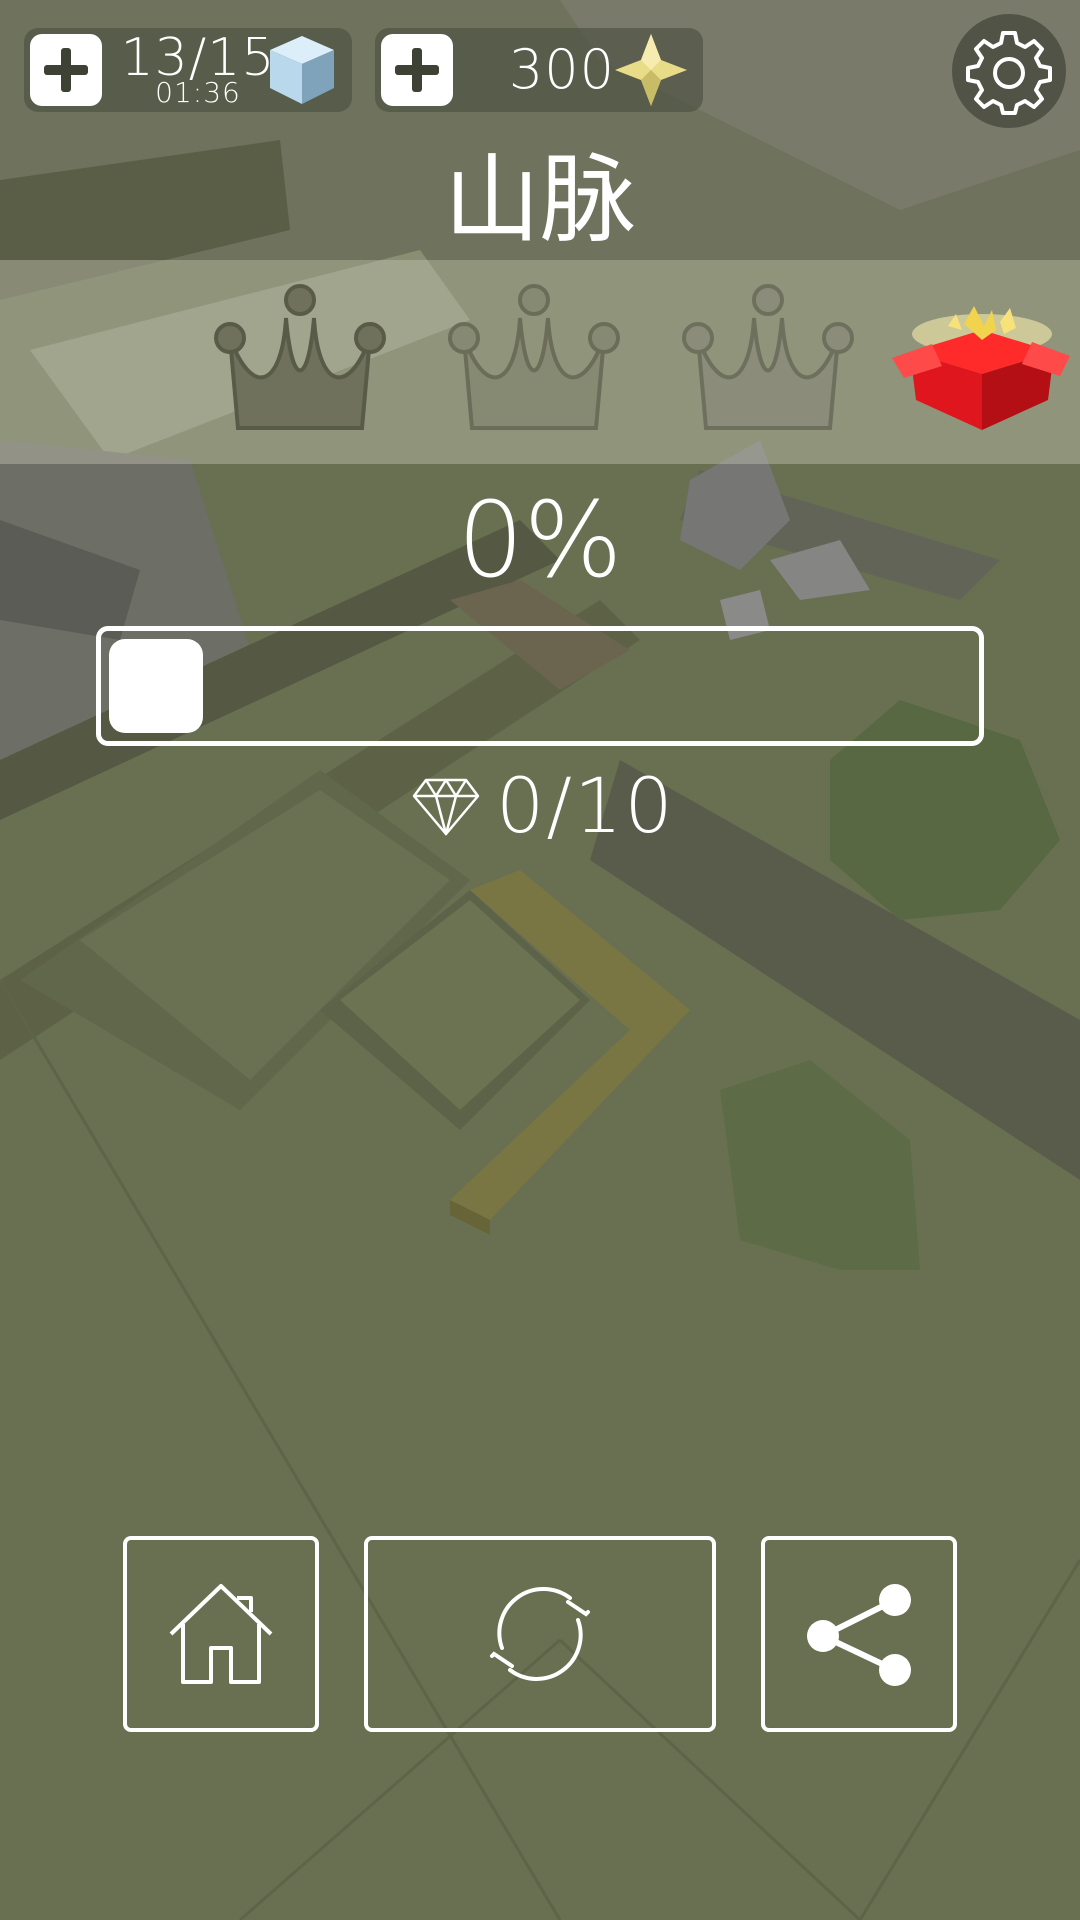 Image resolution: width=1080 pixels, height=1920 pixels. What do you see at coordinates (561, 69) in the screenshot?
I see `stars-count: 300` at bounding box center [561, 69].